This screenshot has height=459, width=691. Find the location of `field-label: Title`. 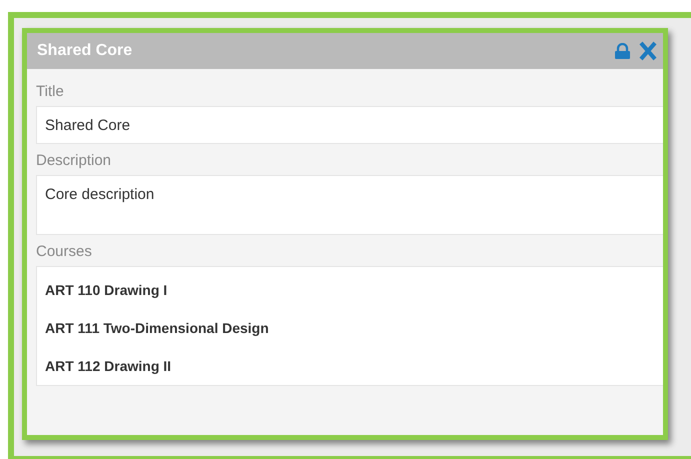

field-label: Title is located at coordinates (50, 91).